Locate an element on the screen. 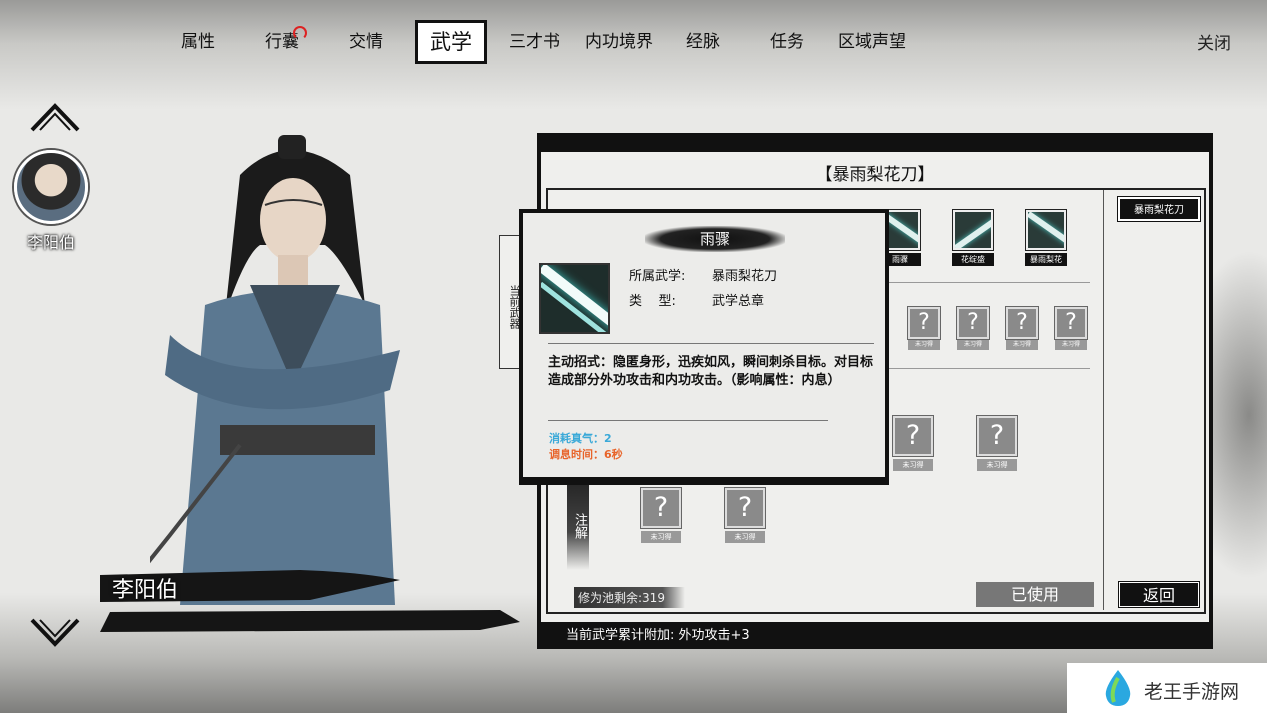  skill-tab-baoyu: 暴雨梨花刀 is located at coordinates (1159, 209).